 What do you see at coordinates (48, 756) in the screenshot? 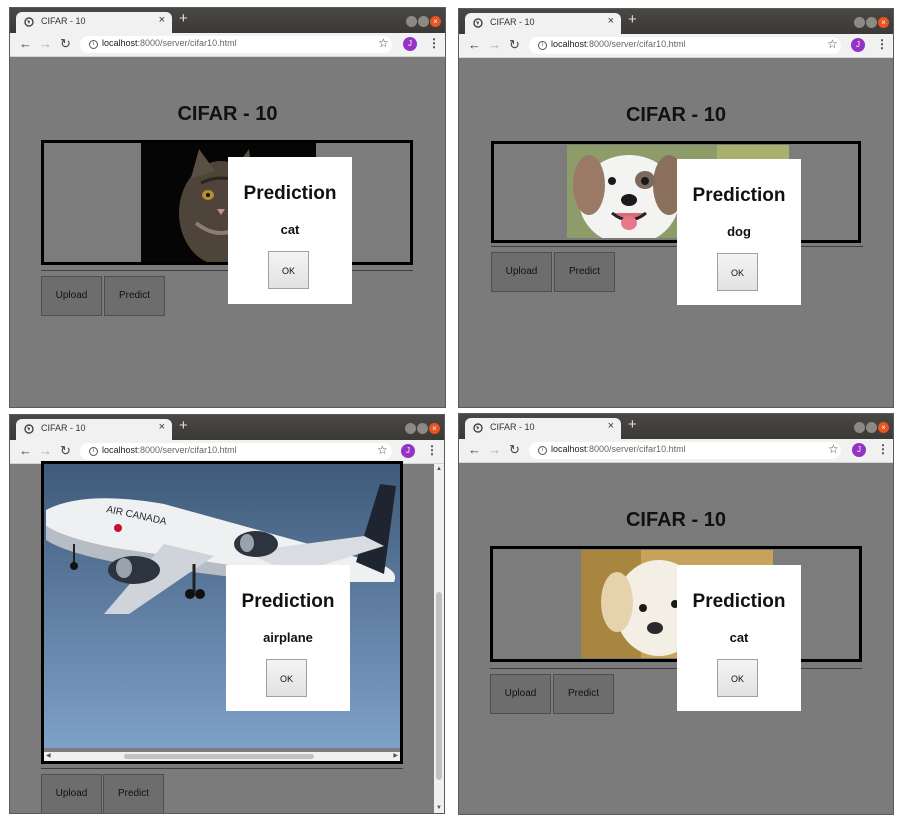
I see `scroll-left-icon: ◀` at bounding box center [48, 756].